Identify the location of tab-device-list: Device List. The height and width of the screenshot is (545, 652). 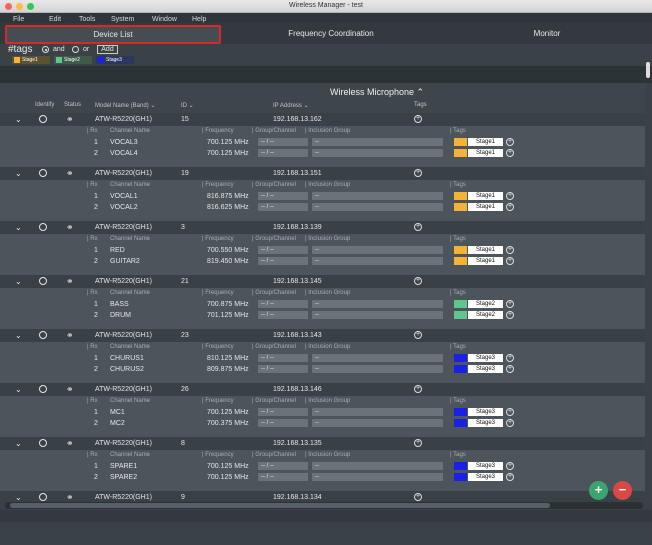
(113, 34).